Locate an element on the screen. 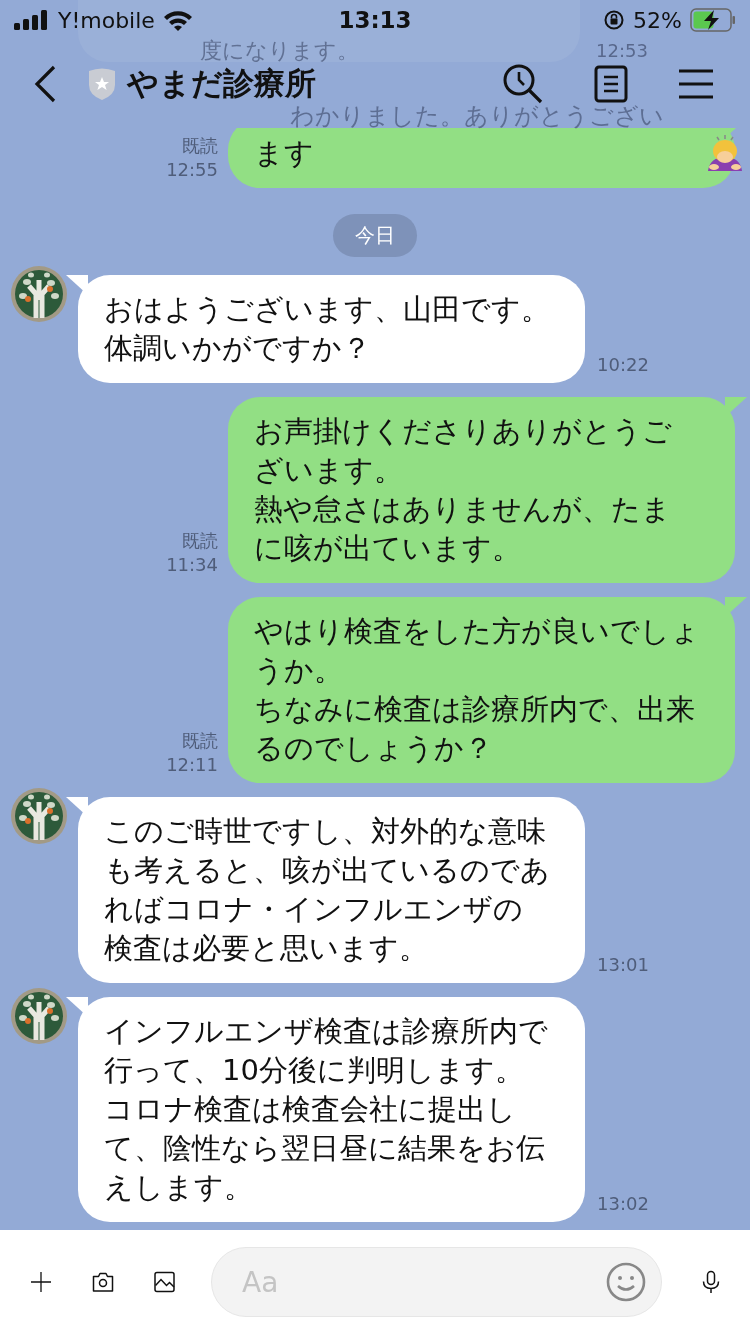 The image size is (750, 1334). message-text: ちなみに検査は診療所内で、出来るのでしょうか？ is located at coordinates (475, 729).